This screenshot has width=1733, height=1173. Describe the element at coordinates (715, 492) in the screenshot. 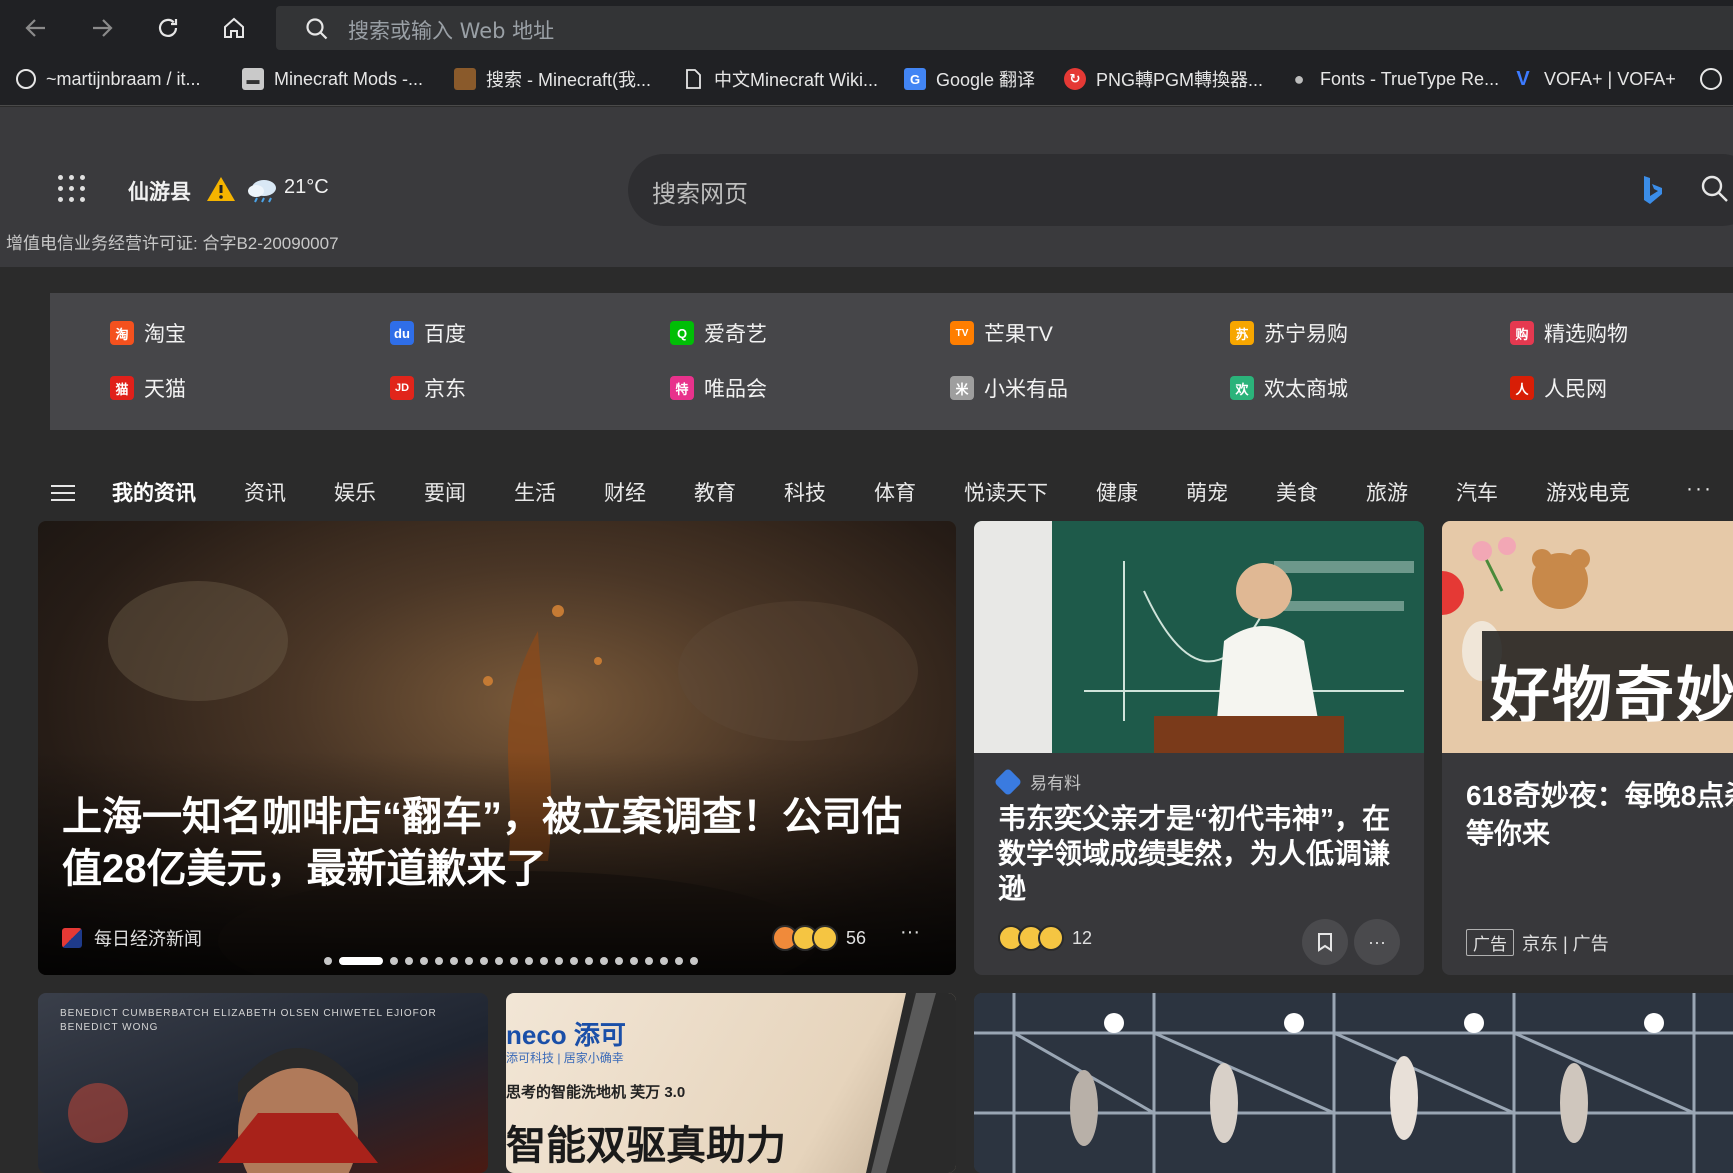

I see `tab-education: 教育` at that location.